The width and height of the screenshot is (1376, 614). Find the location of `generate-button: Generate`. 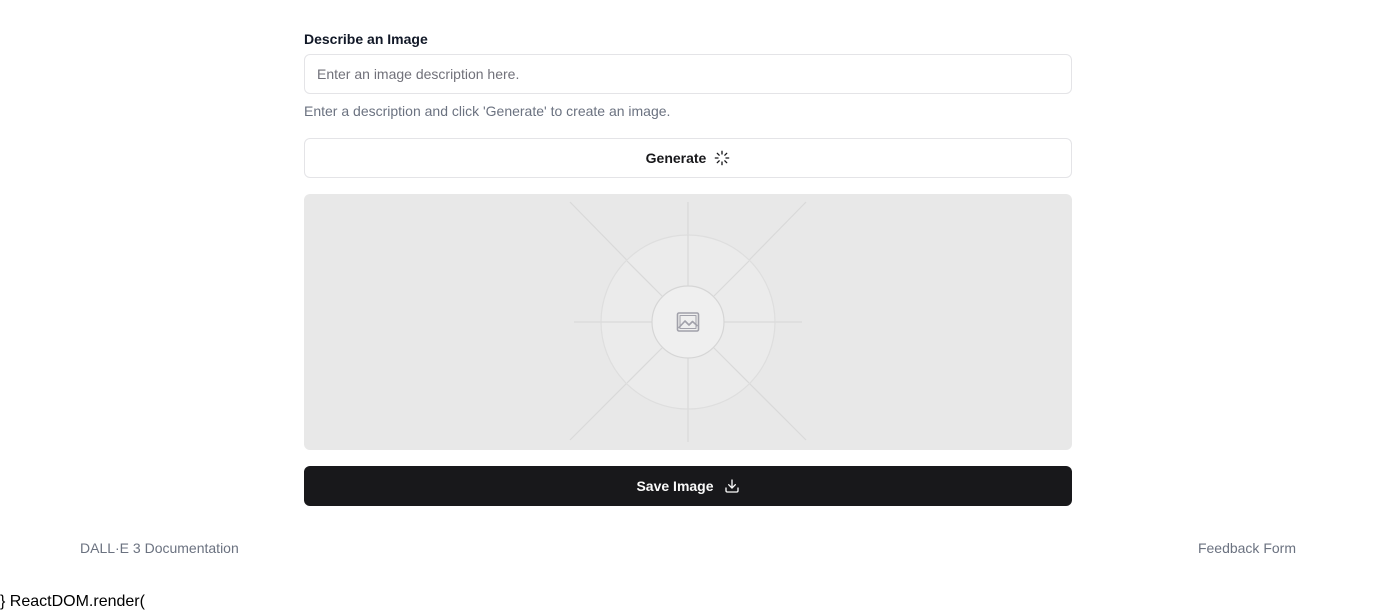

generate-button: Generate is located at coordinates (688, 158).